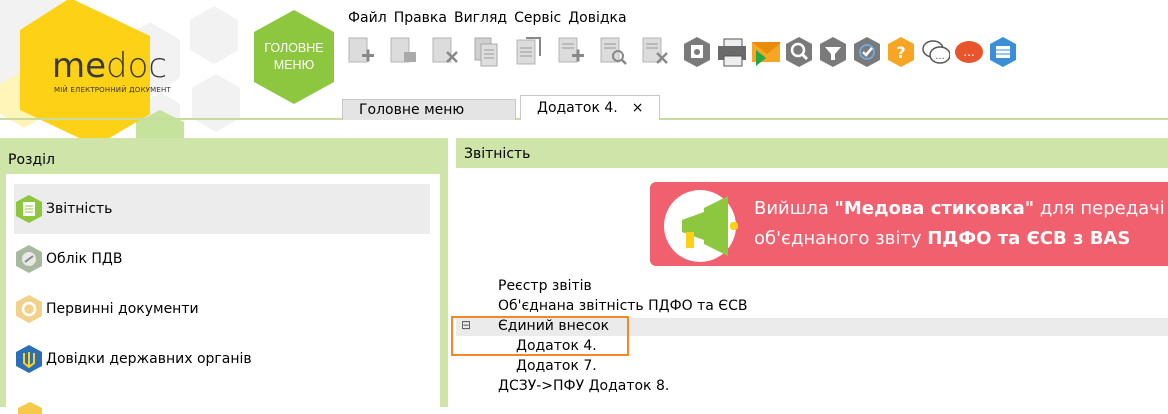  I want to click on nav-item-vat: Облік ПДВ, so click(222, 259).